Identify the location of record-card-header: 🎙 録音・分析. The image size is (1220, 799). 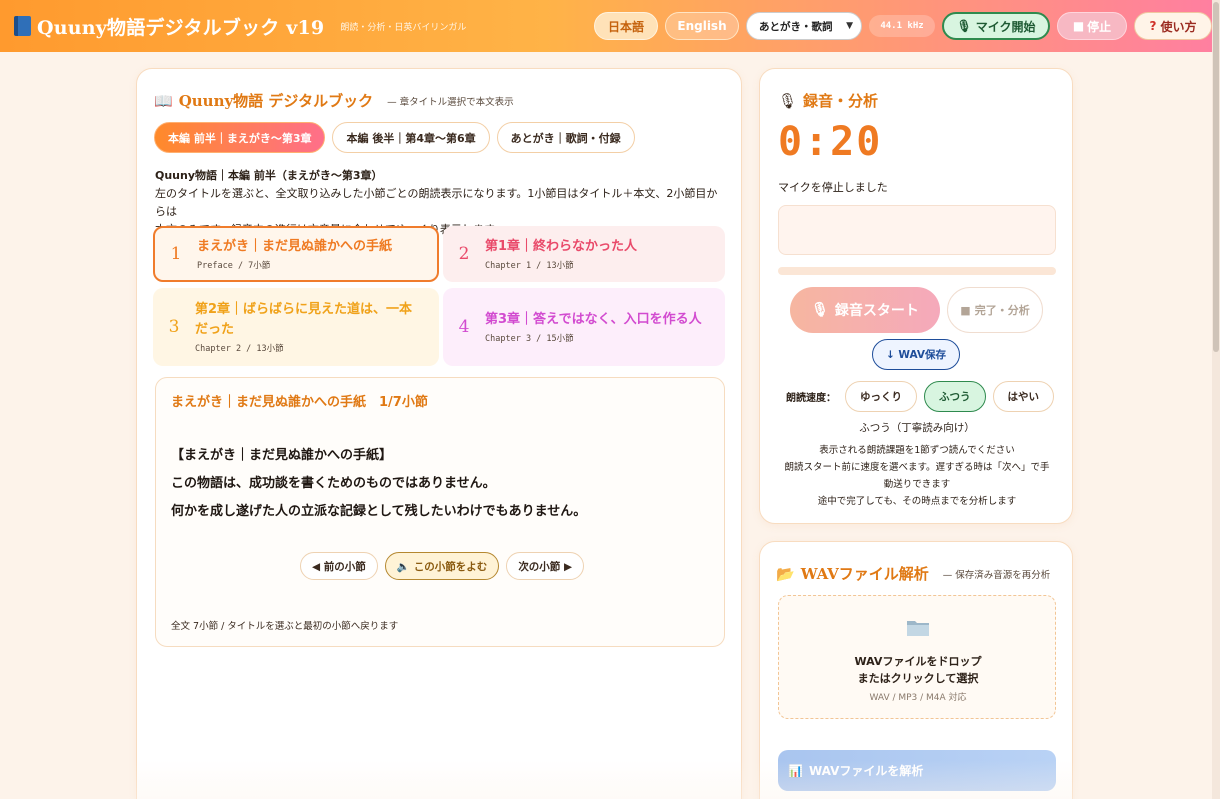
(828, 100).